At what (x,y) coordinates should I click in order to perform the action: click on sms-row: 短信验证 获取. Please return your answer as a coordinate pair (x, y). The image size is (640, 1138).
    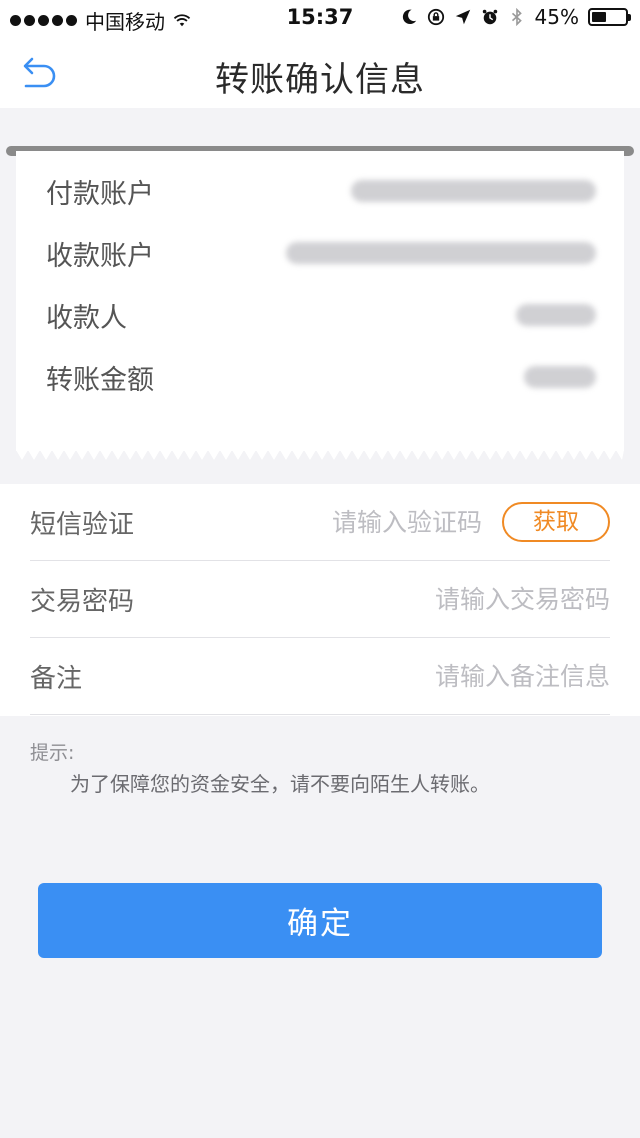
    Looking at the image, I should click on (320, 522).